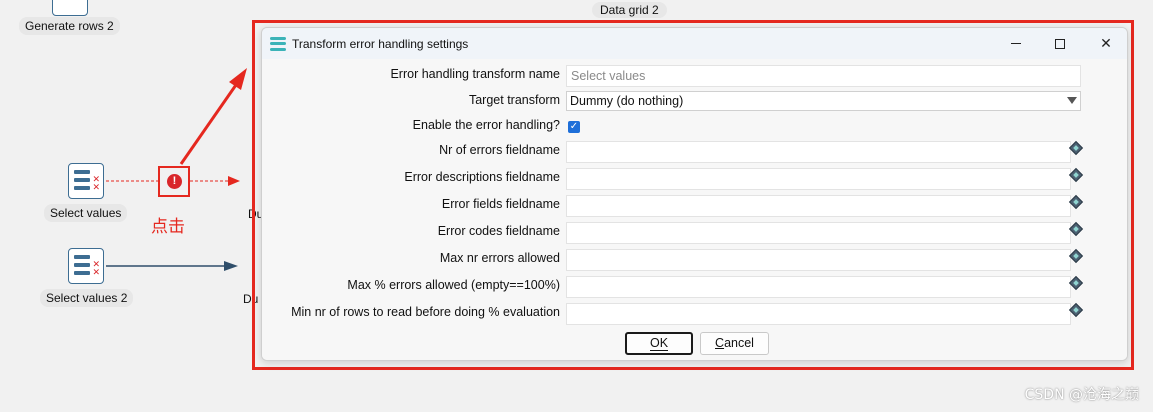  I want to click on annotation-click-text: 点击, so click(168, 227).